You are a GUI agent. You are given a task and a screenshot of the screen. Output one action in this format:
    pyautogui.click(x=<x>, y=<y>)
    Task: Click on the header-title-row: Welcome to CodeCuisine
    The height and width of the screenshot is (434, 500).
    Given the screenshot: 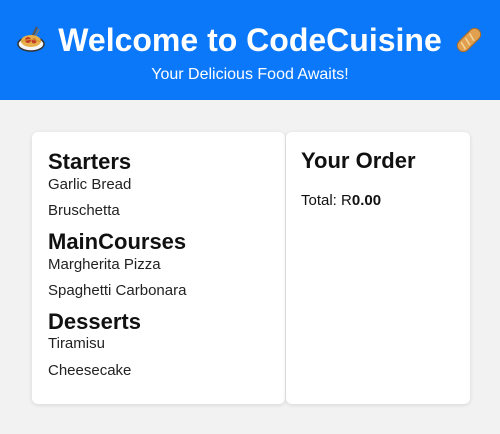 What is the action you would take?
    pyautogui.click(x=250, y=40)
    